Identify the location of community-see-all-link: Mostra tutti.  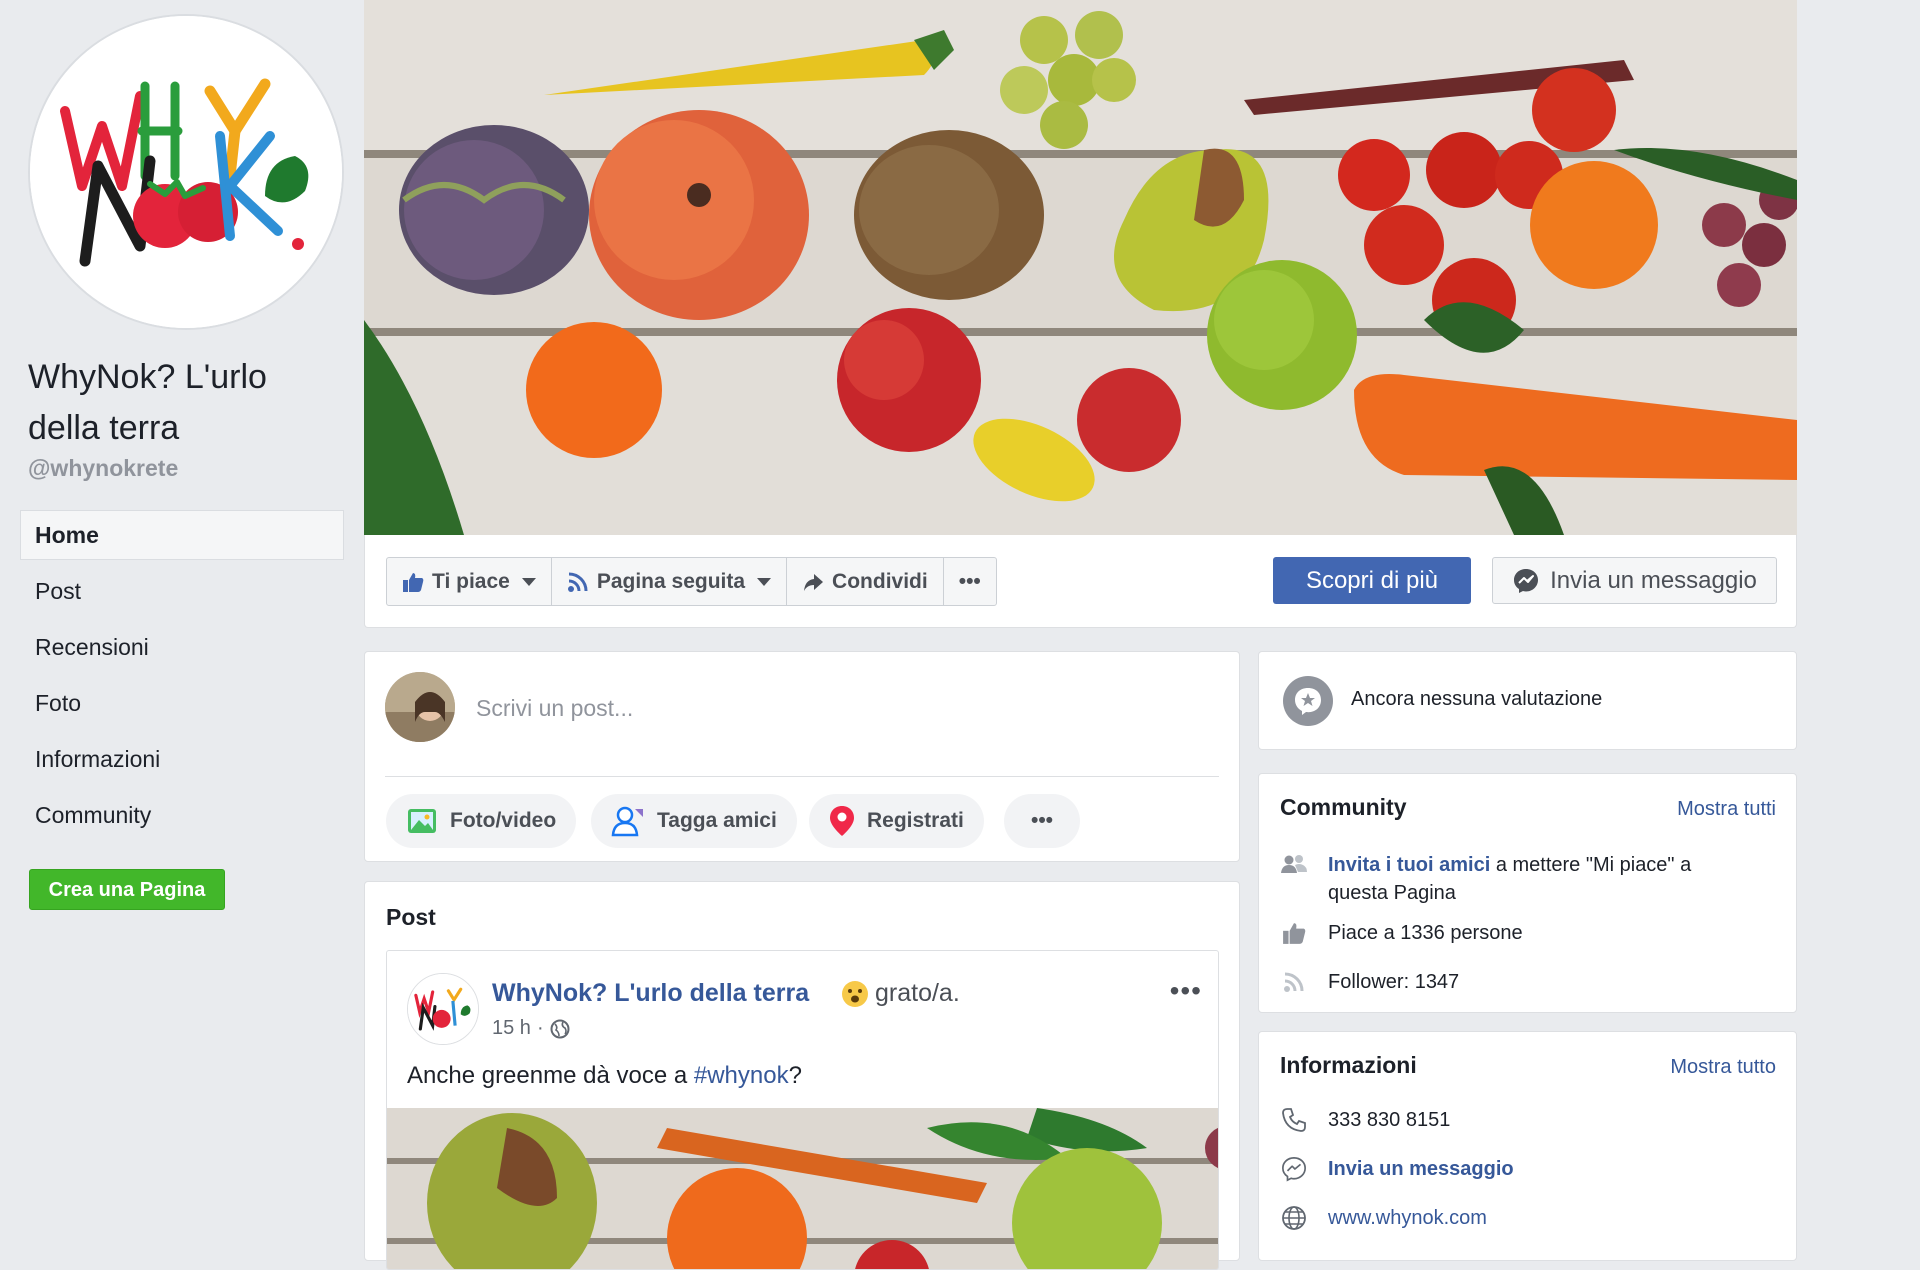
(1726, 809).